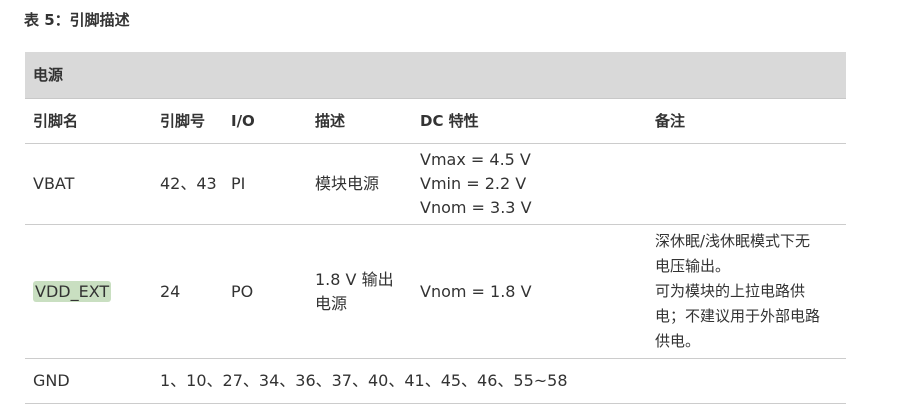  Describe the element at coordinates (747, 121) in the screenshot. I see `header-remarks: 备注` at that location.